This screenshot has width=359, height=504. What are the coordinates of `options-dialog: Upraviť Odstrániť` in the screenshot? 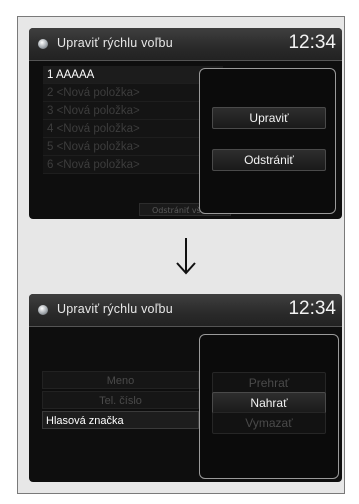 It's located at (267, 141).